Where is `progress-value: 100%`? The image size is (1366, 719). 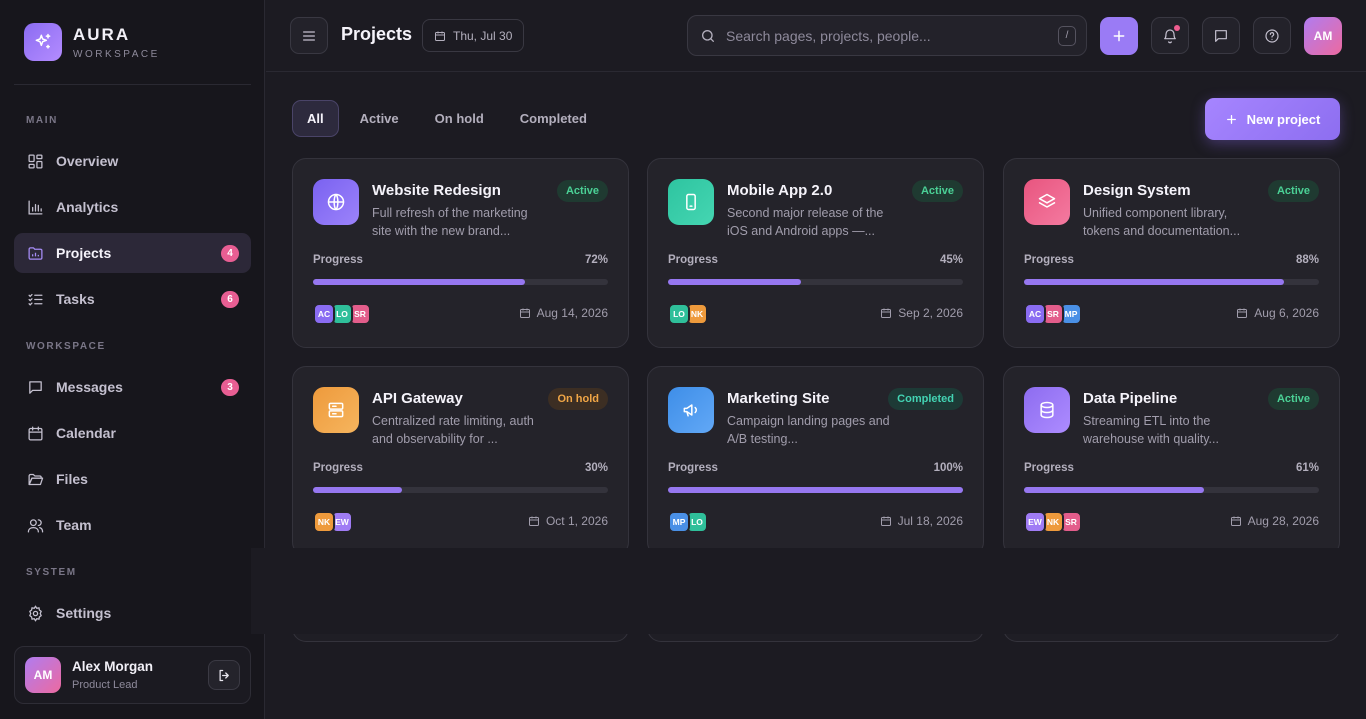 progress-value: 100% is located at coordinates (948, 468).